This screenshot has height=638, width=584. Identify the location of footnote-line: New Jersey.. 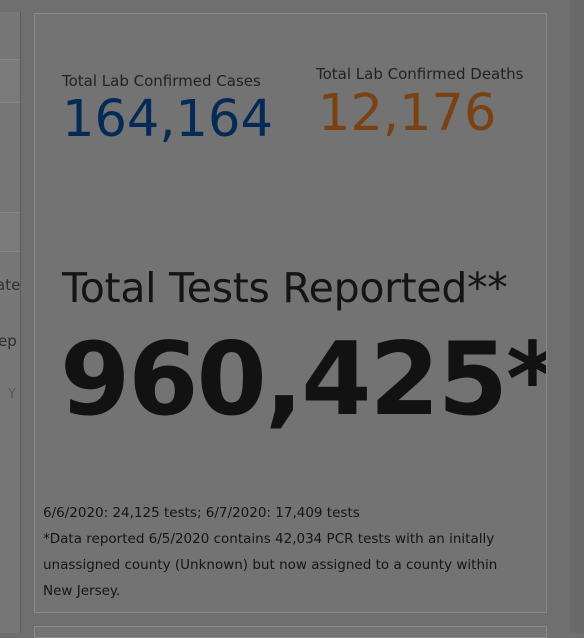
(82, 591).